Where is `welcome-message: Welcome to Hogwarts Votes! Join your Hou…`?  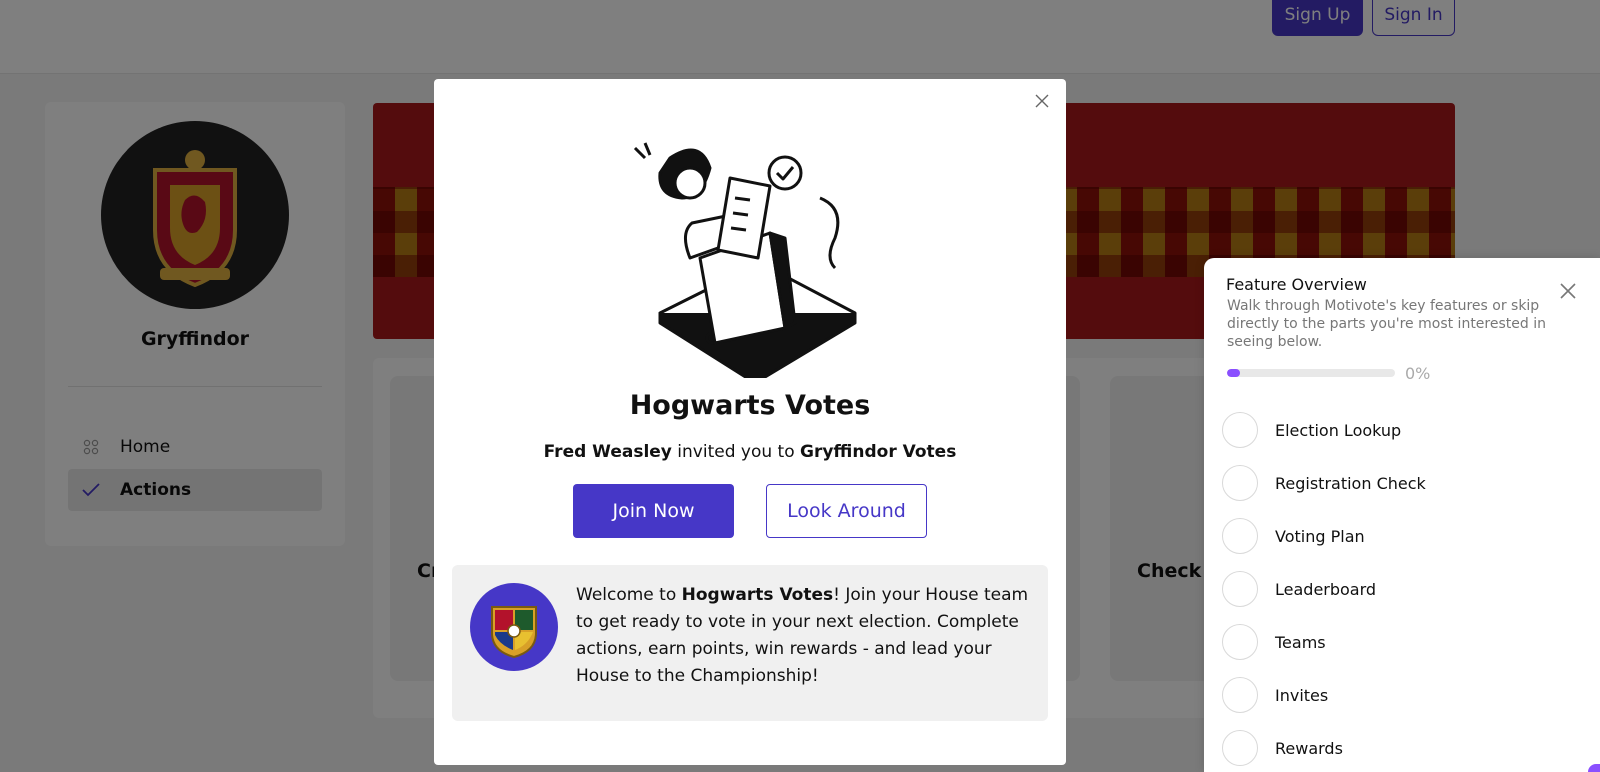
welcome-message: Welcome to Hogwarts Votes! Join your Hou… is located at coordinates (805, 636).